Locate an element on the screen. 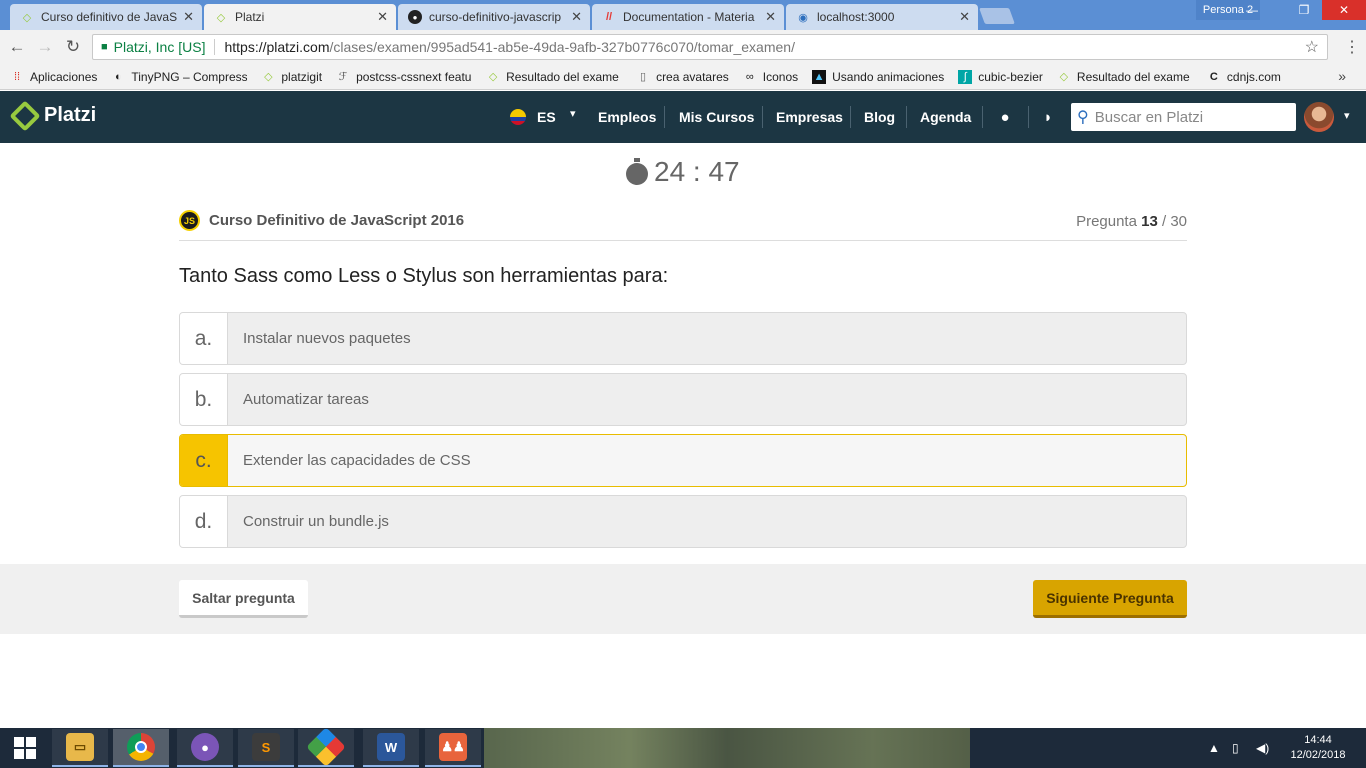 The width and height of the screenshot is (1366, 768). sublime-text-icon: S is located at coordinates (266, 748).